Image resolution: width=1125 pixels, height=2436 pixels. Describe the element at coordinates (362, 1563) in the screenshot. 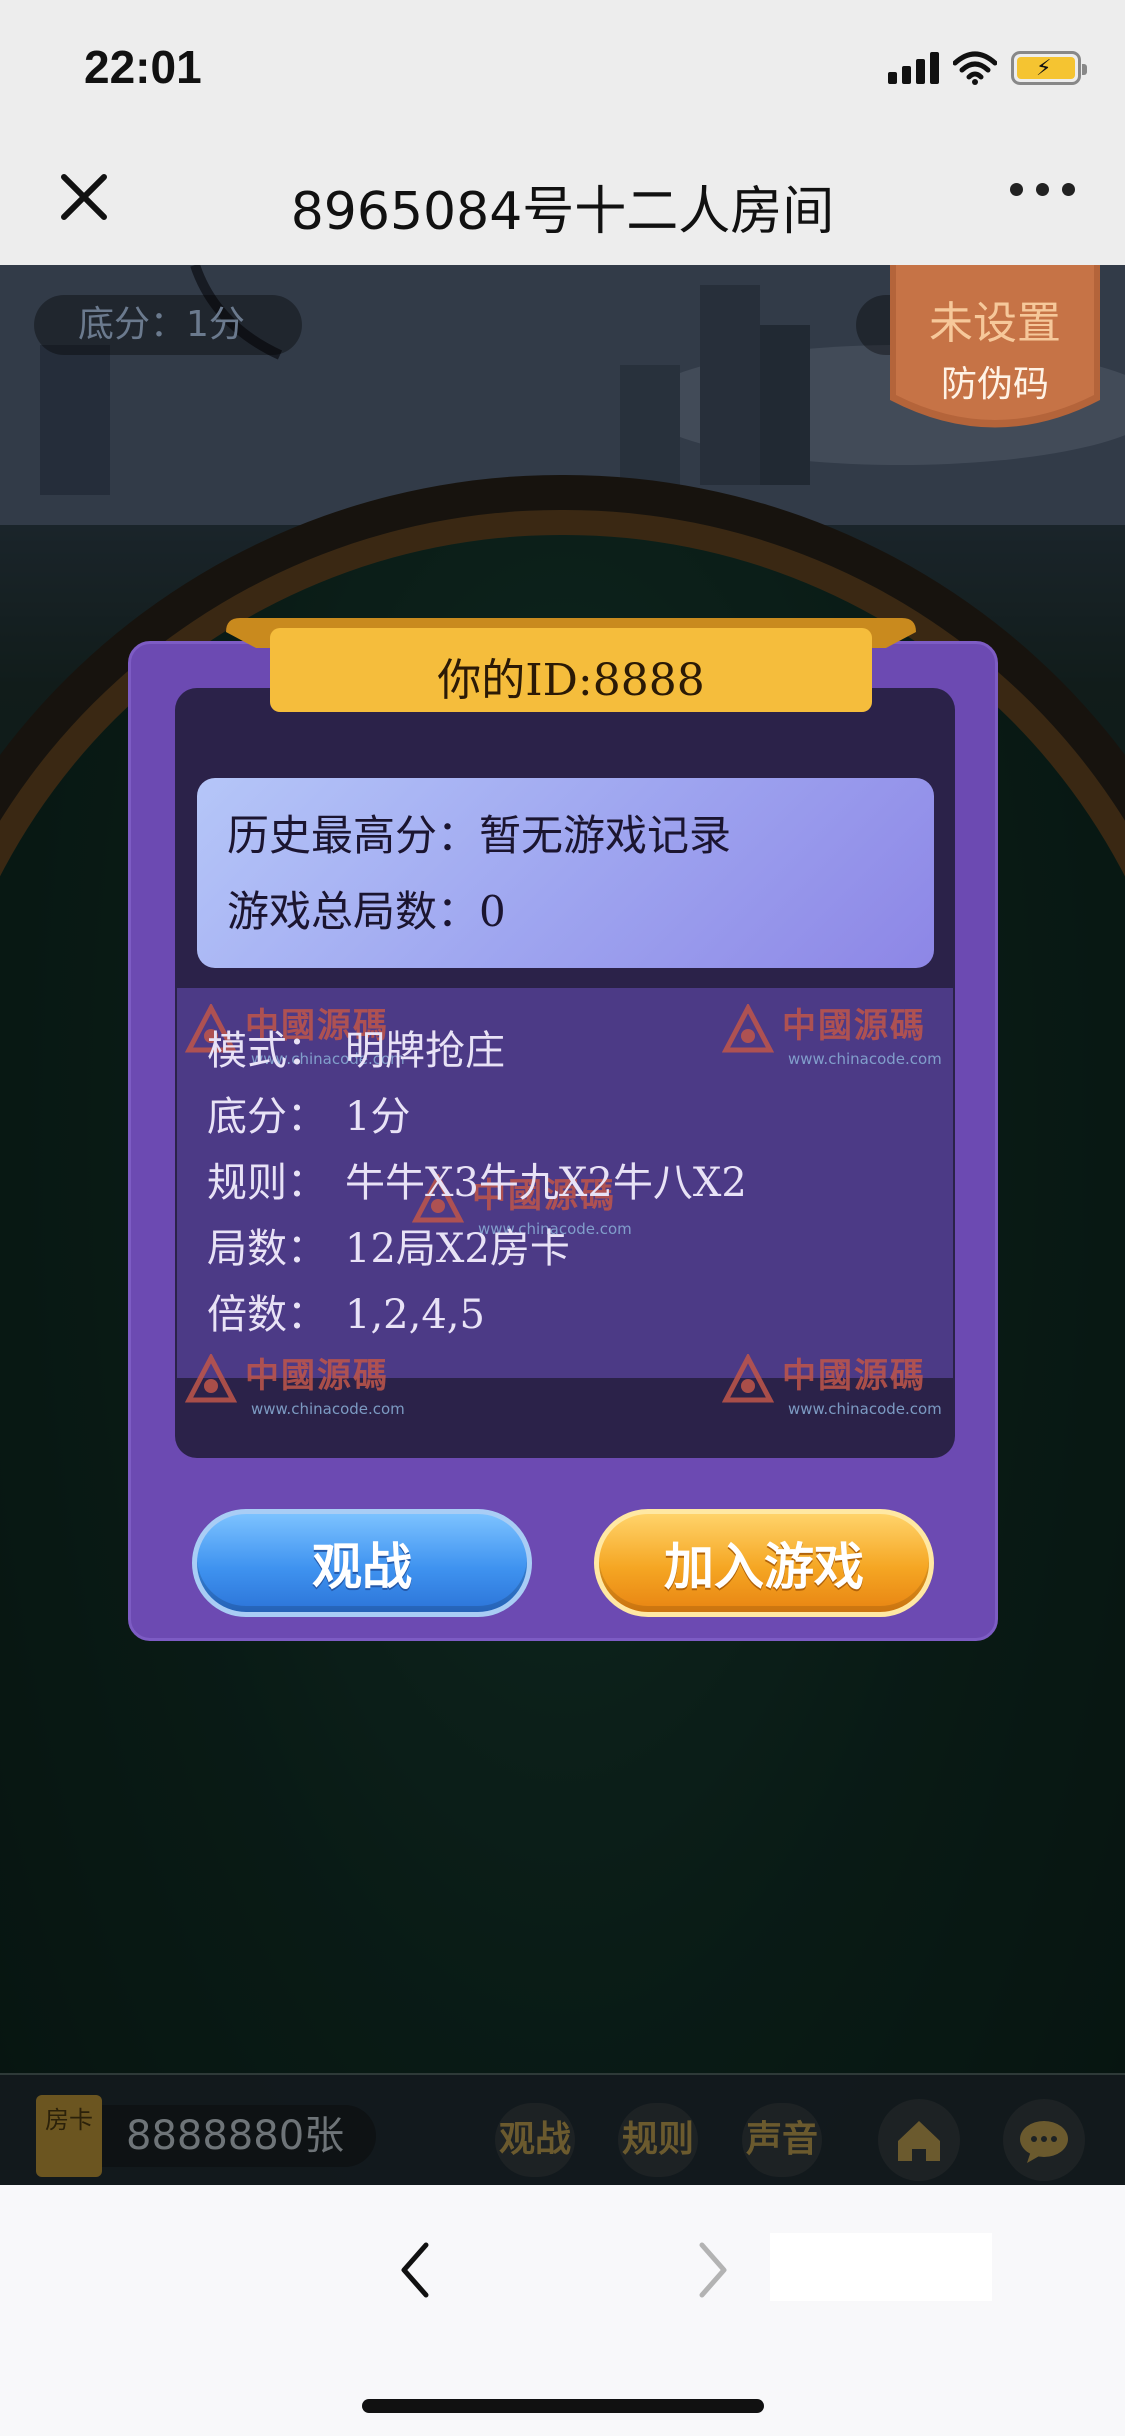

I see `watch-button: 观战` at that location.